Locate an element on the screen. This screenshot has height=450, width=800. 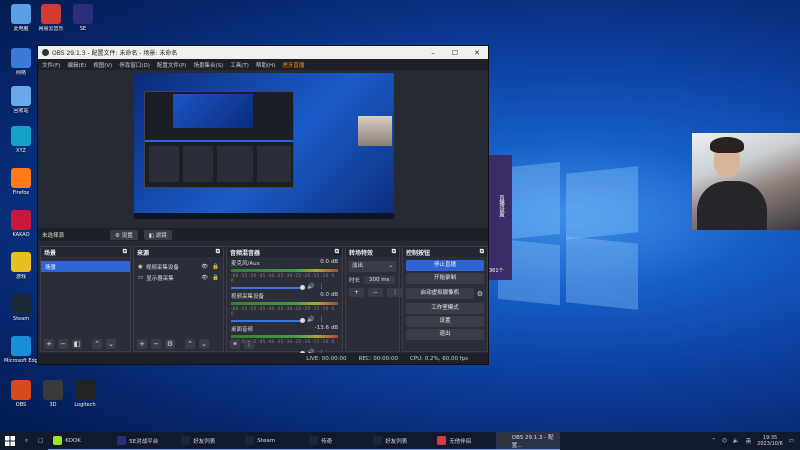
minimize-icon: – is located at coordinates (433, 53).